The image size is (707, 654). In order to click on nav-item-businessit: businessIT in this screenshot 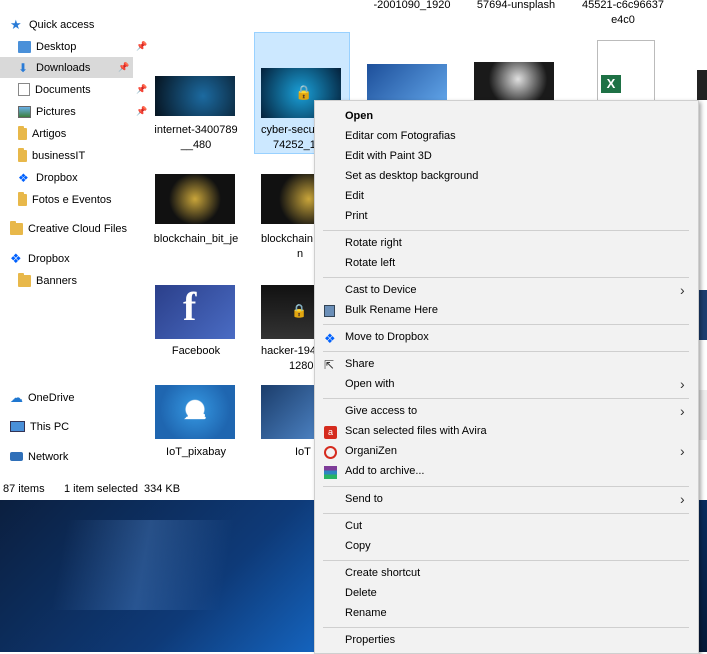, I will do `click(51, 155)`.